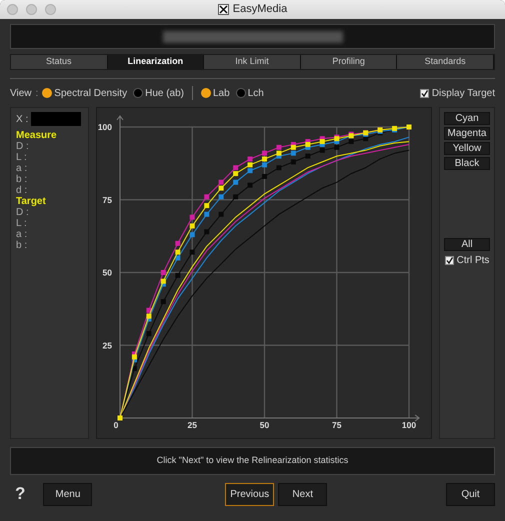 This screenshot has height=521, width=505. I want to click on checkbox-label: Ctrl Pts, so click(473, 261).